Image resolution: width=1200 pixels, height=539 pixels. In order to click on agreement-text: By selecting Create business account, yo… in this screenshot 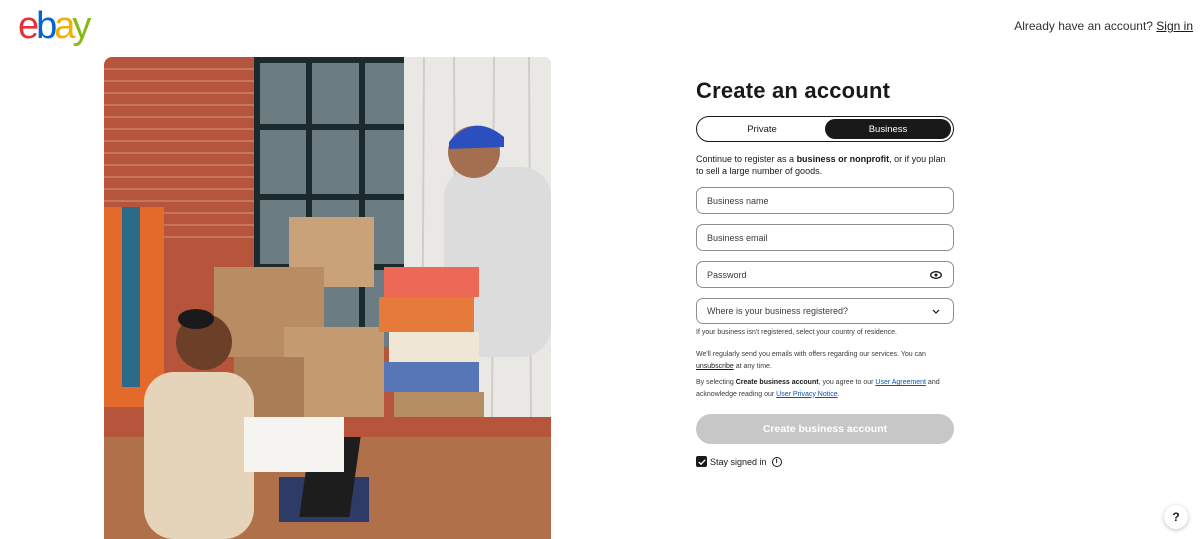, I will do `click(825, 388)`.